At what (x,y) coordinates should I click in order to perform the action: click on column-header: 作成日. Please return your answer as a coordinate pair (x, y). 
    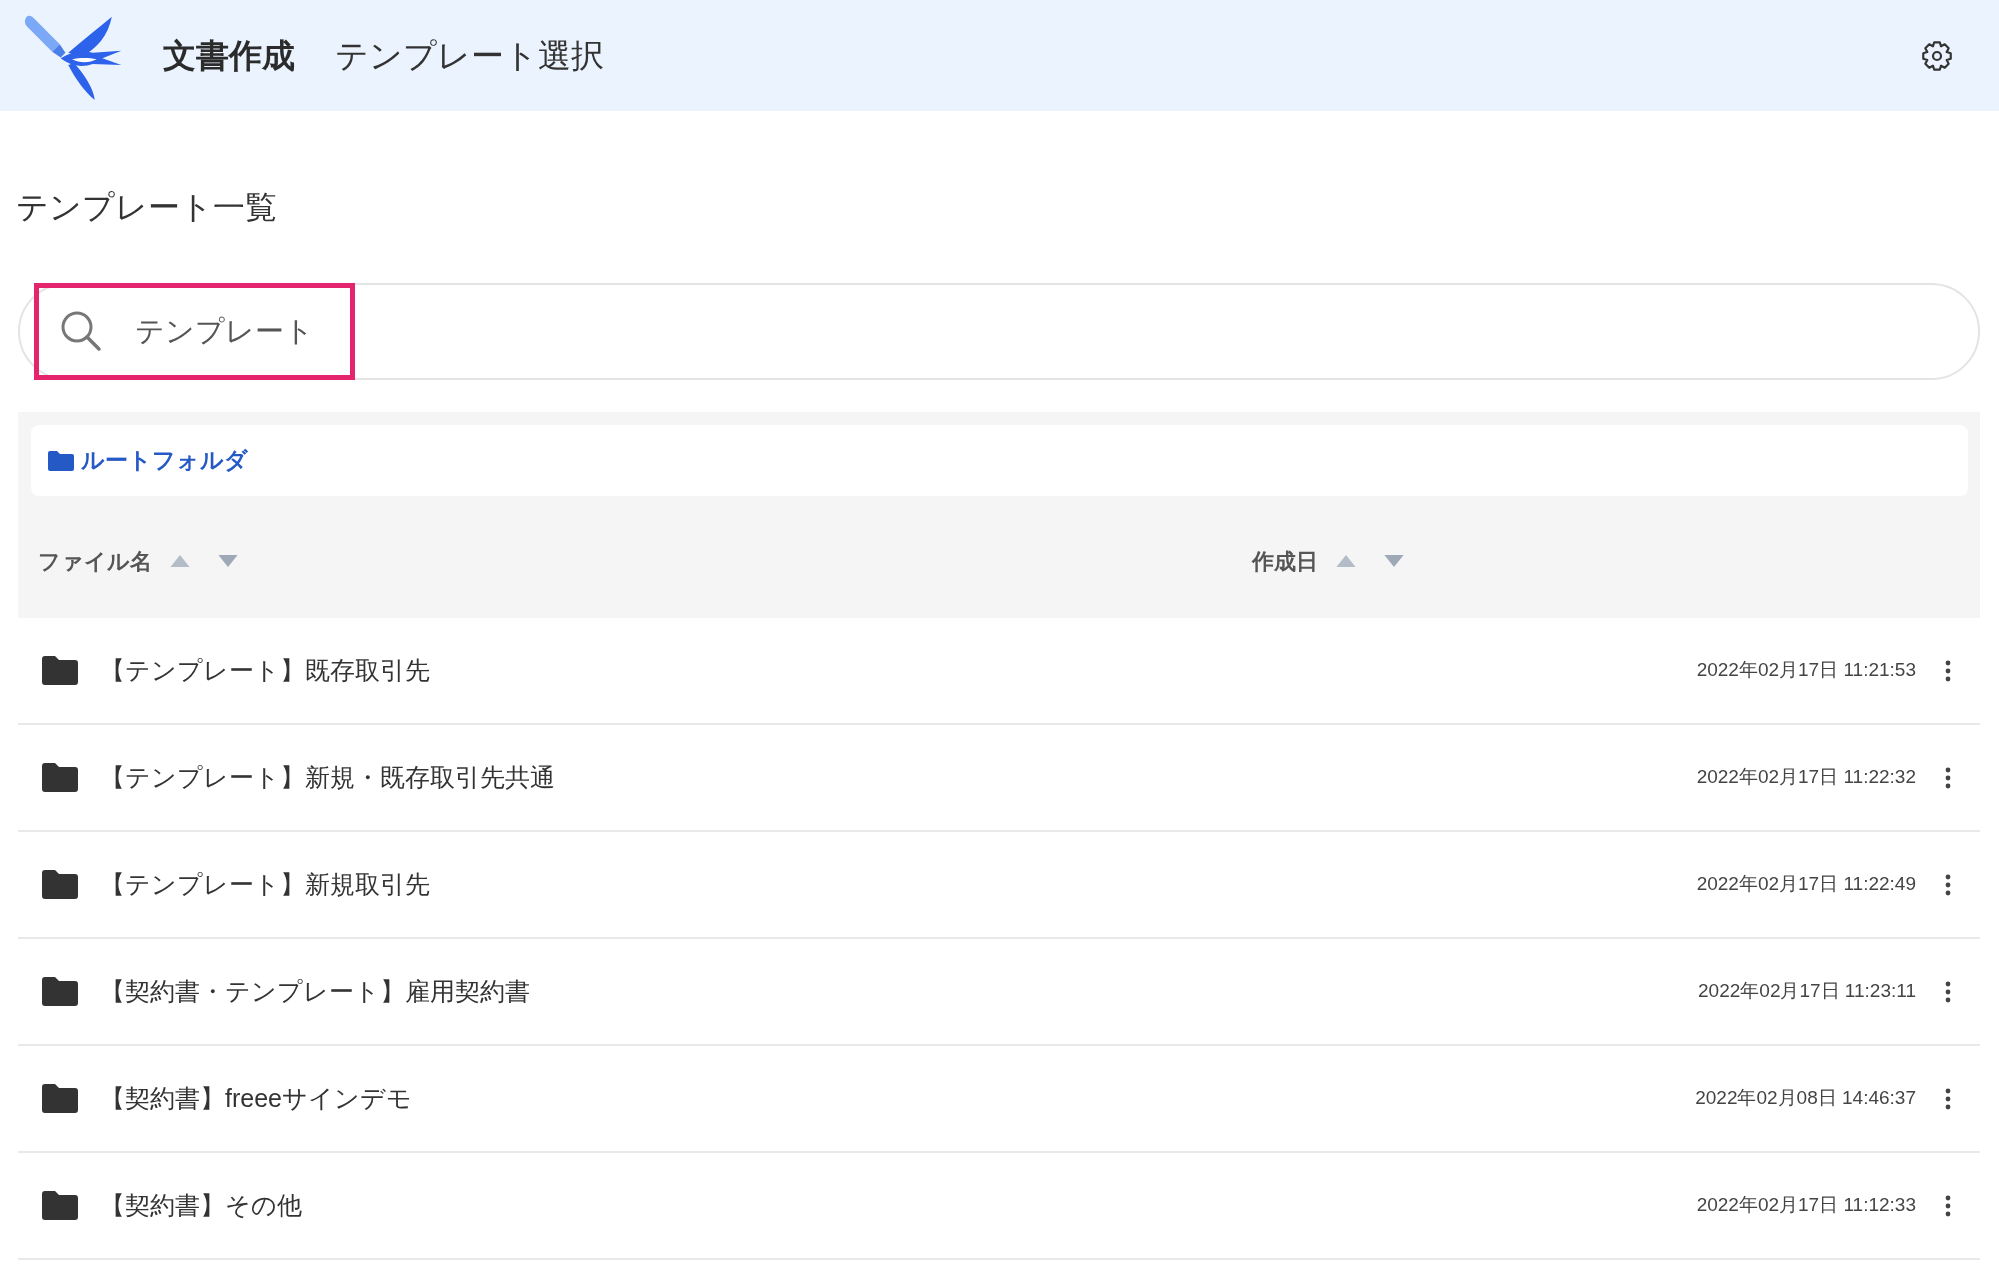
    Looking at the image, I should click on (1285, 561).